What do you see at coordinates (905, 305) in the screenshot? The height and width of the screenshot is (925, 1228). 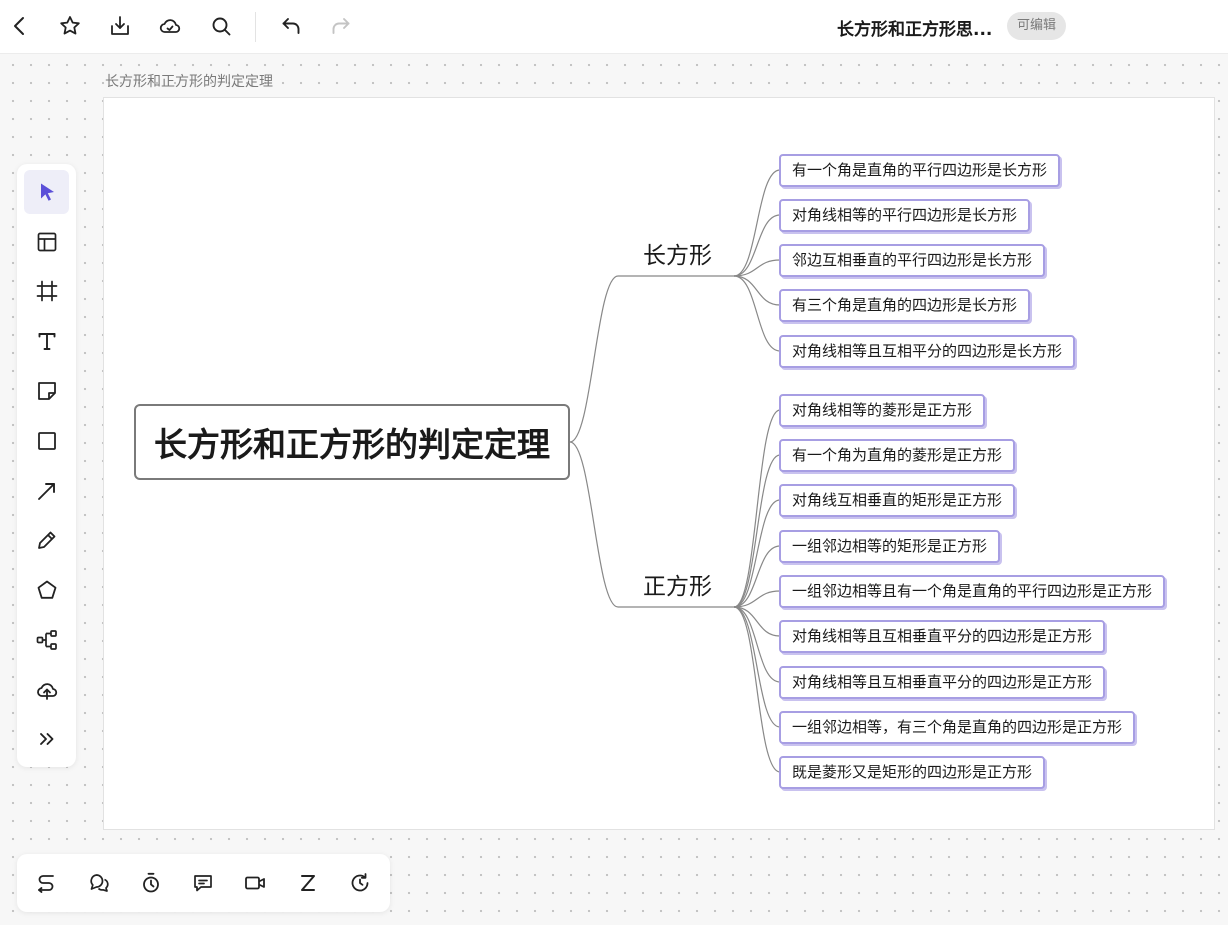 I see `leaf-node: 有三个角是直角的四边形是长方形` at bounding box center [905, 305].